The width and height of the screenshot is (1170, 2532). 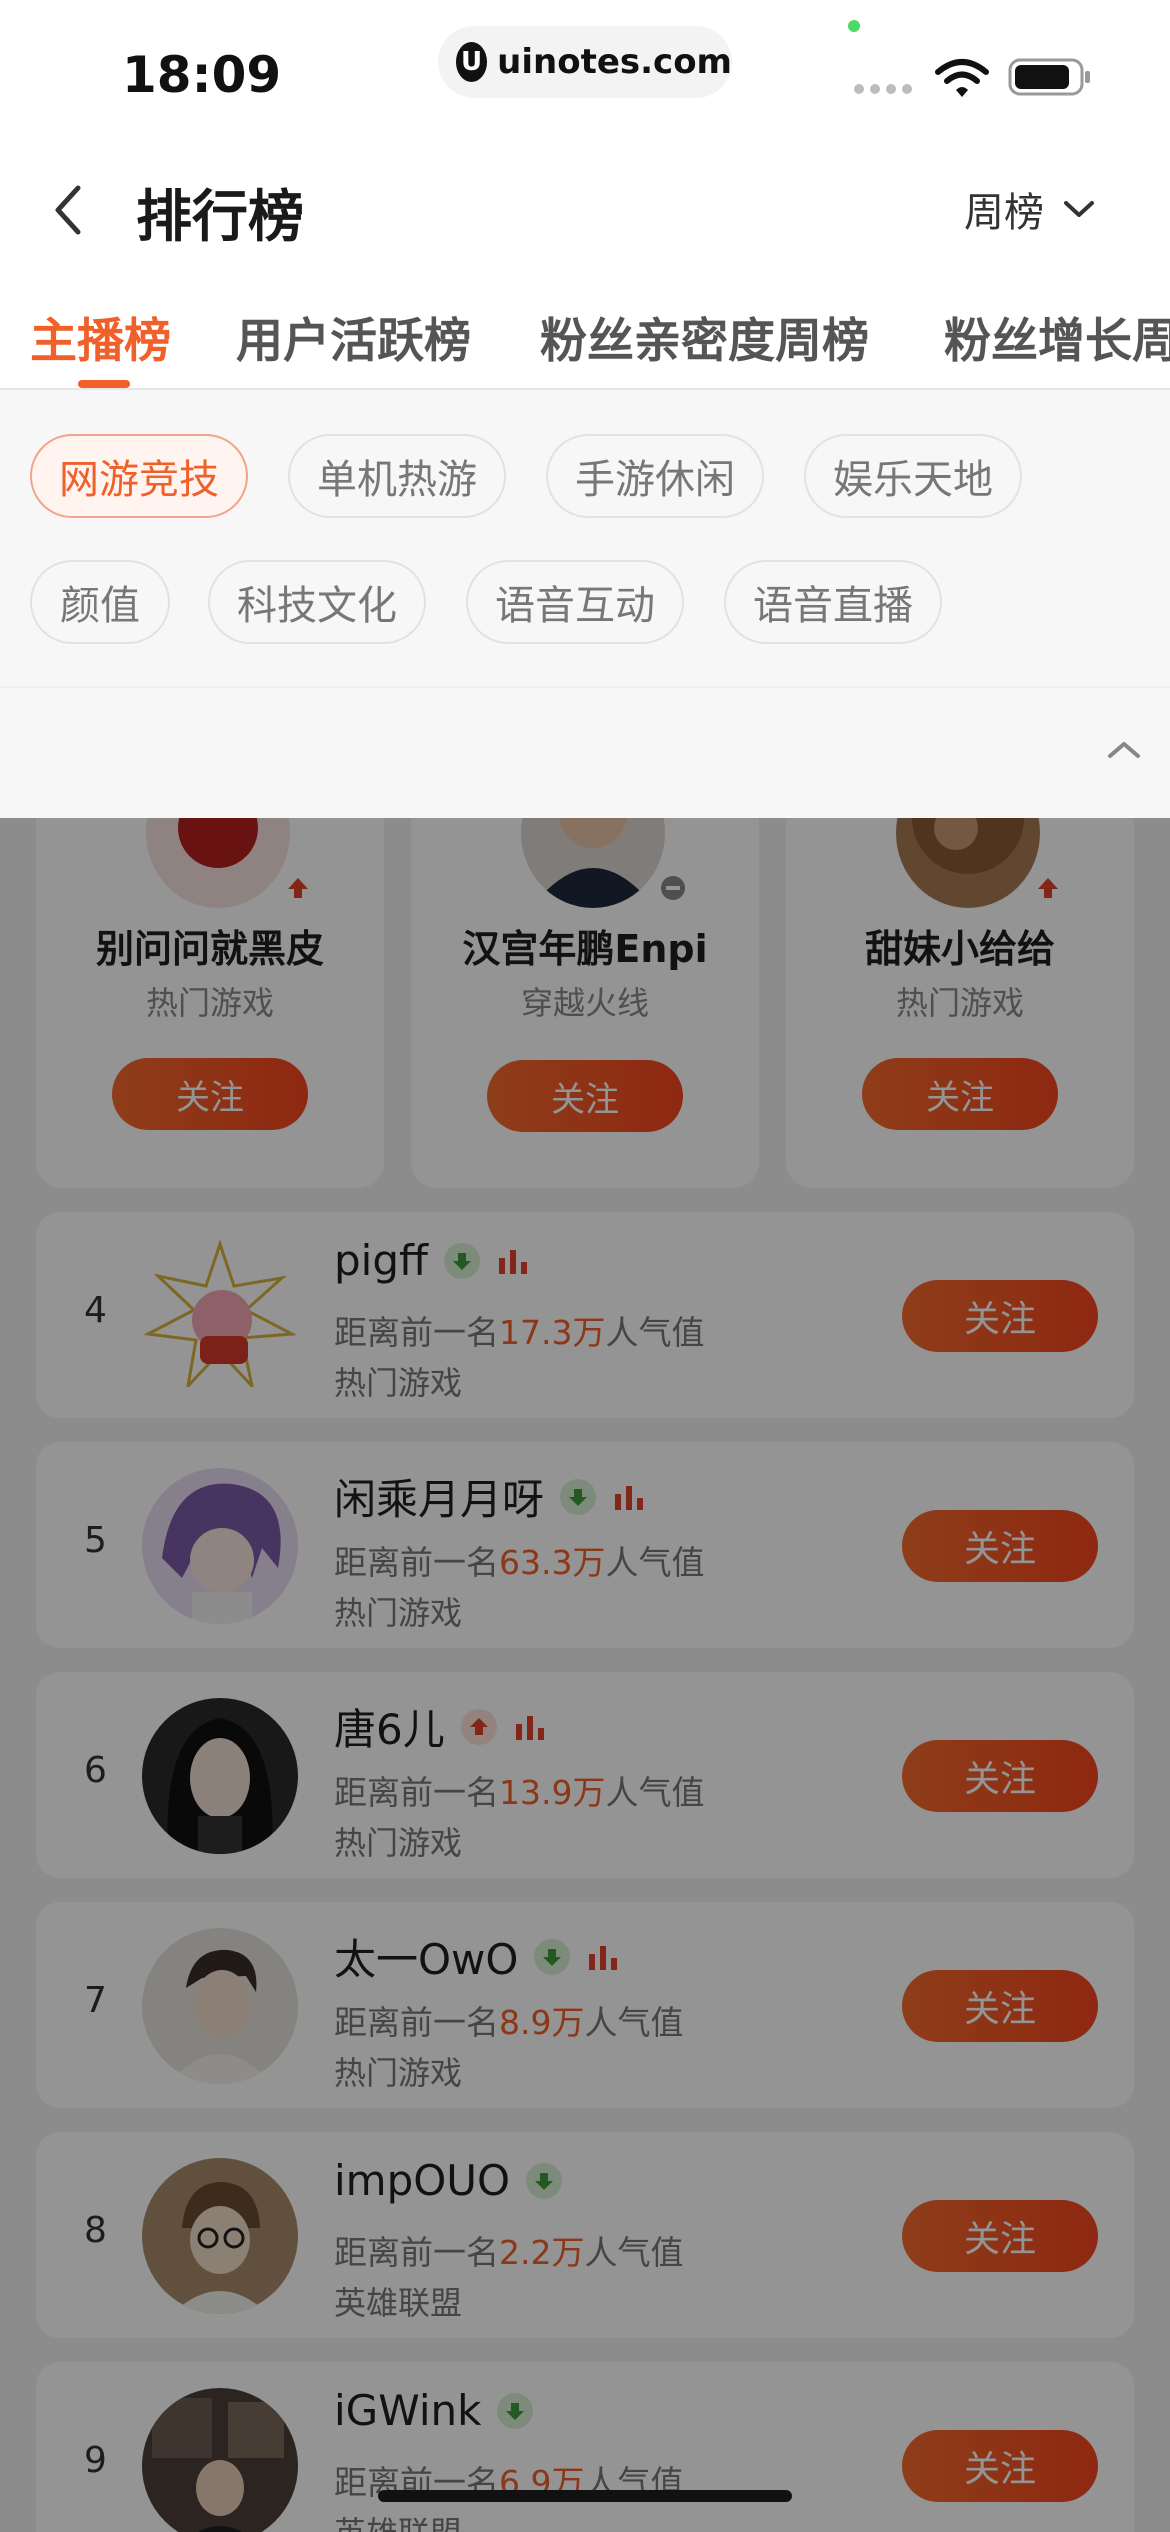 I want to click on page-title: 排行榜, so click(x=220, y=217).